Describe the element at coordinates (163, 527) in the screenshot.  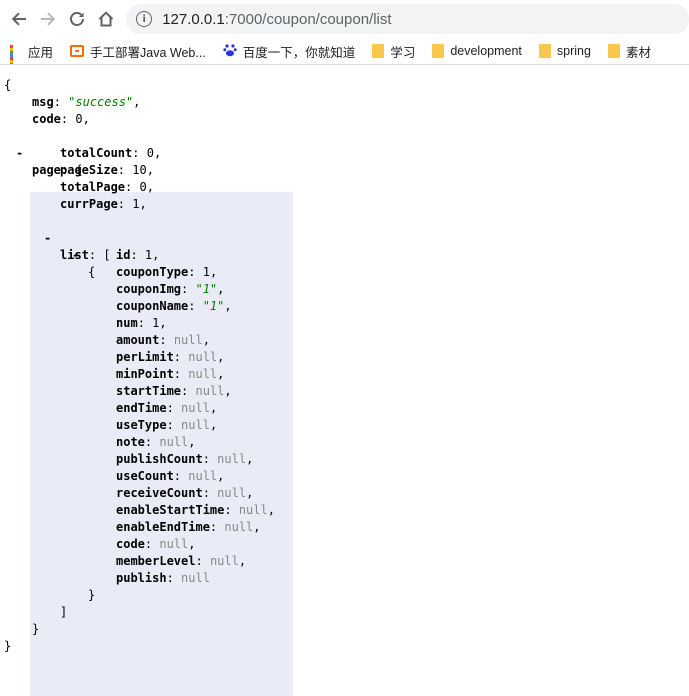
I see `json-key: enableEndTime` at that location.